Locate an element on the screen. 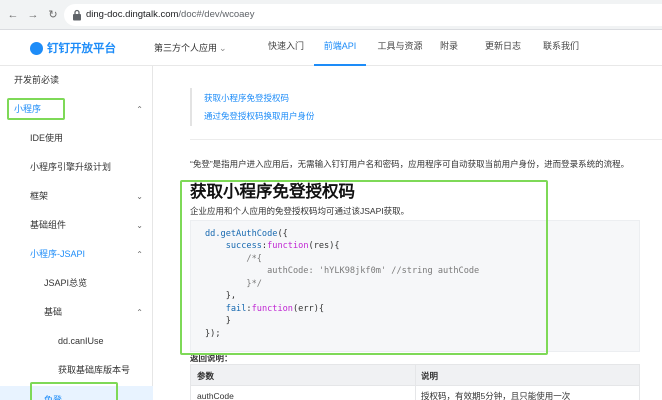 This screenshot has height=400, width=662. dingtalk-logo-icon is located at coordinates (36, 48).